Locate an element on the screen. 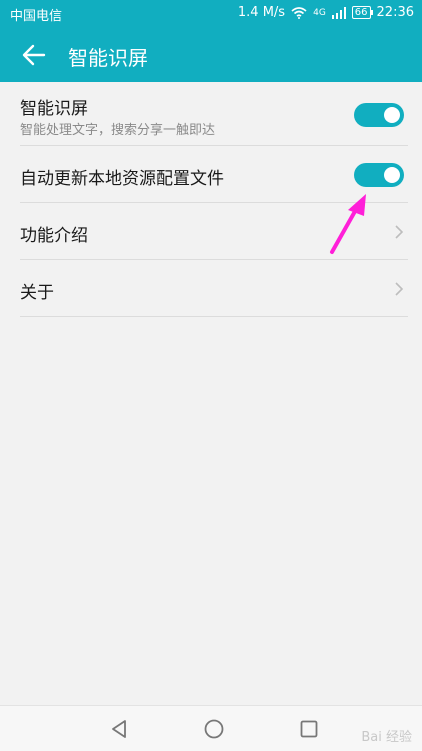 The width and height of the screenshot is (422, 751). setting-subtitle: 智能处理文字，搜索分享一触即达 is located at coordinates (118, 130).